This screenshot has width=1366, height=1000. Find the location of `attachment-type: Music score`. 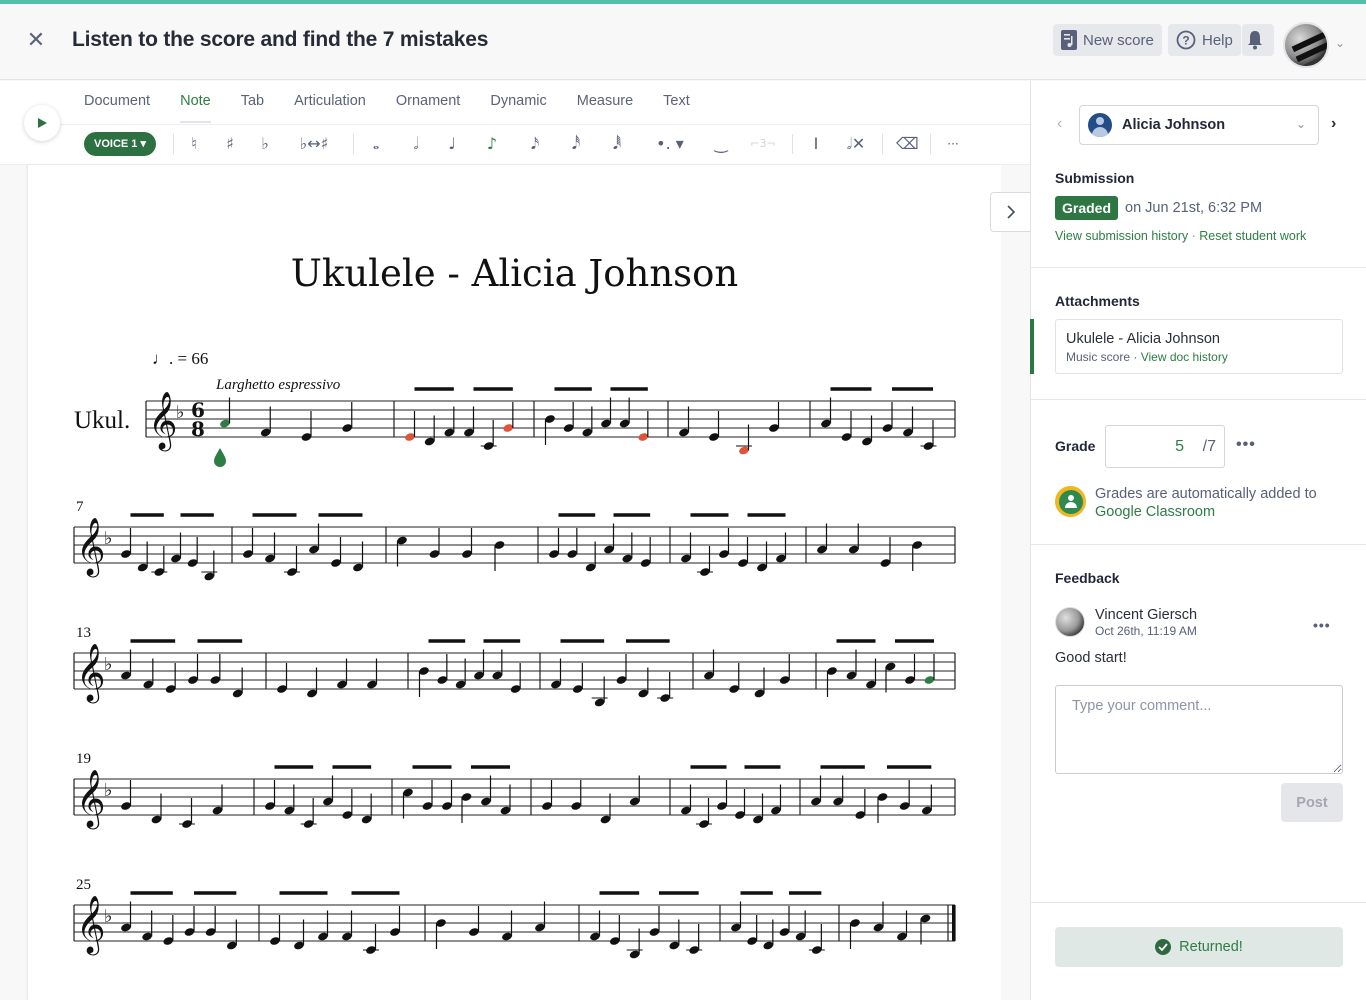

attachment-type: Music score is located at coordinates (1098, 357).